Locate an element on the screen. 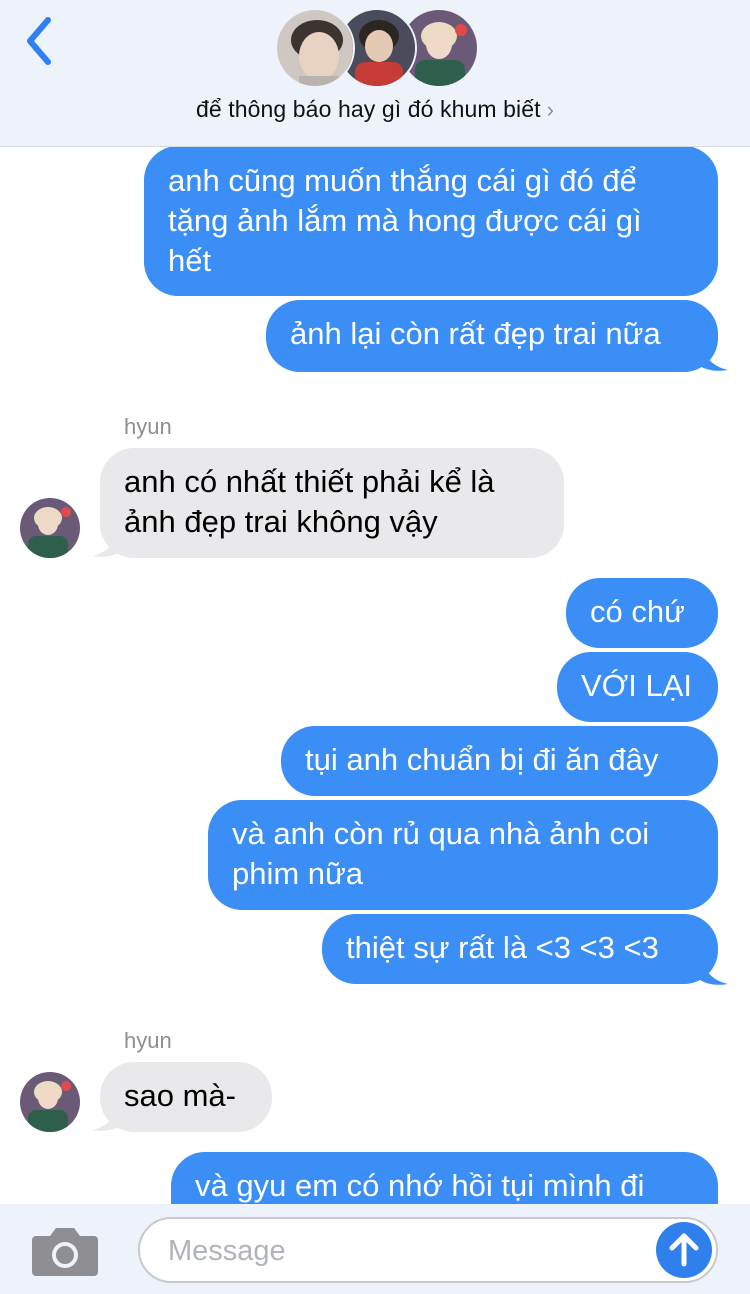 This screenshot has height=1294, width=750. message-line: ảnh lại còn rất đẹp trai nữa is located at coordinates (475, 333).